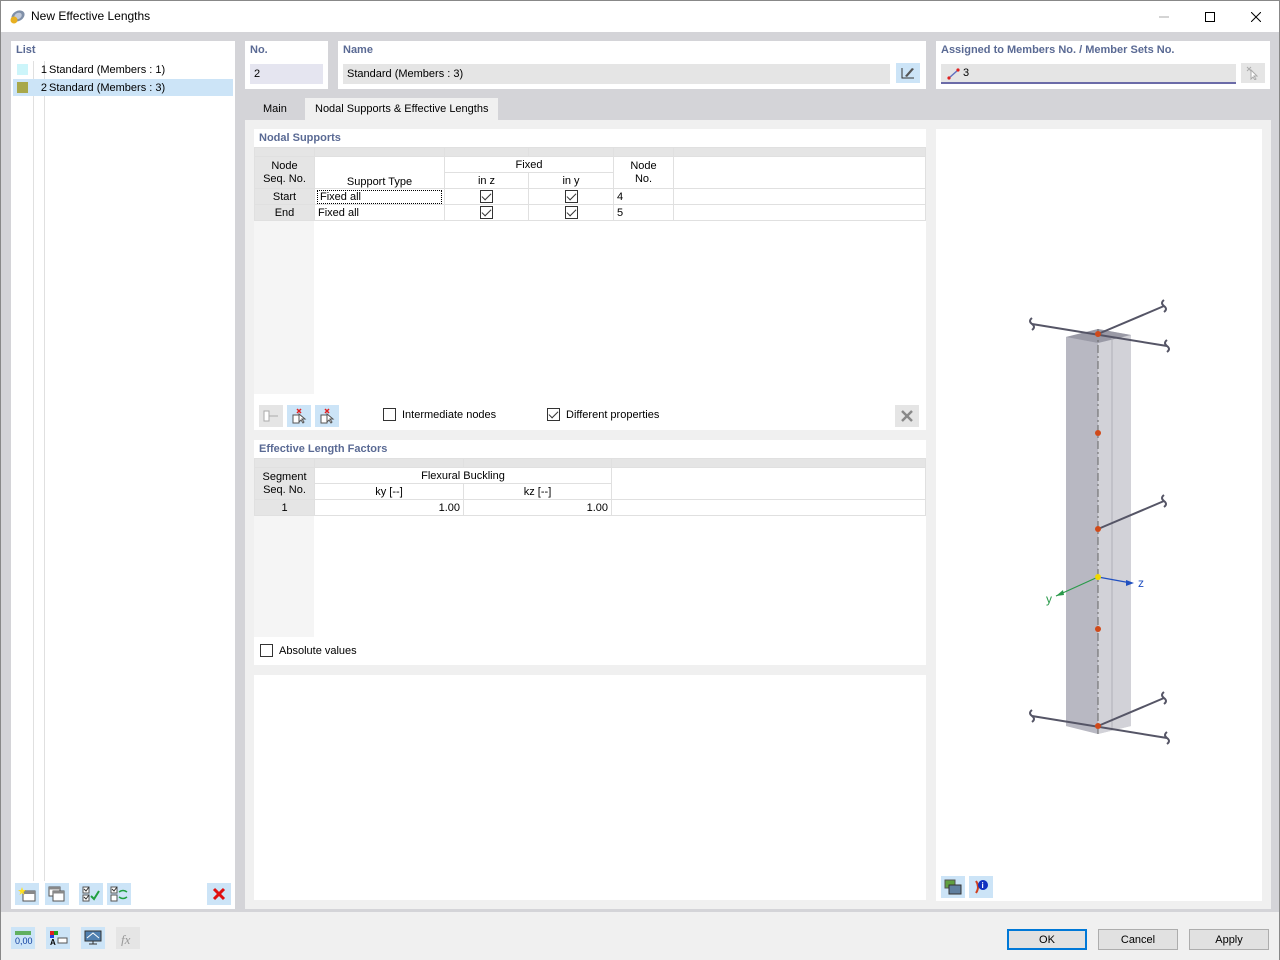  I want to click on close-icon, so click(1256, 16).